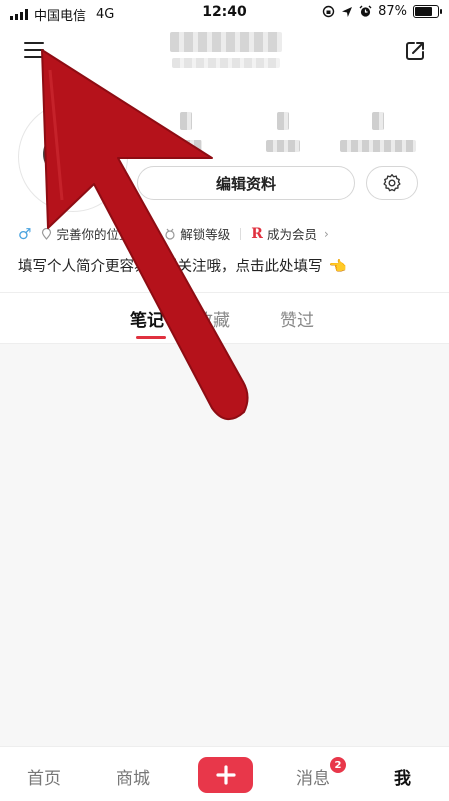 Image resolution: width=449 pixels, height=801 pixels. Describe the element at coordinates (151, 337) in the screenshot. I see `active-tab-indicator` at that location.